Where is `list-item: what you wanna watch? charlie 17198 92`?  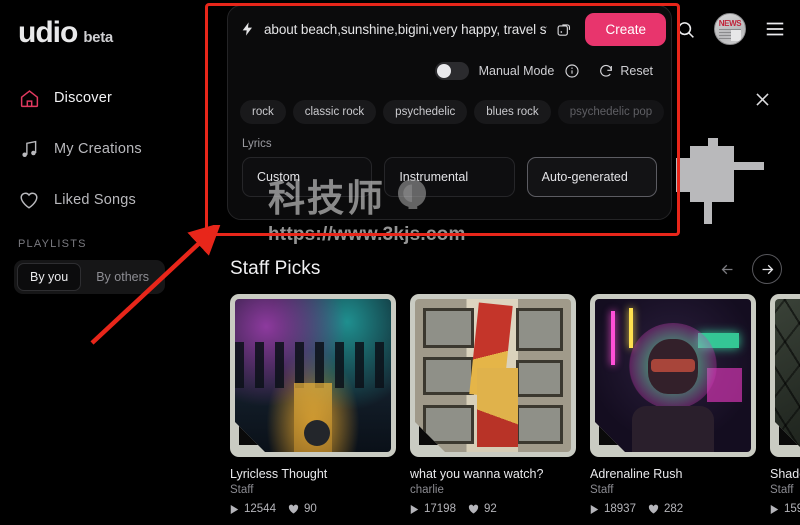 list-item: what you wanna watch? charlie 17198 92 is located at coordinates (493, 404).